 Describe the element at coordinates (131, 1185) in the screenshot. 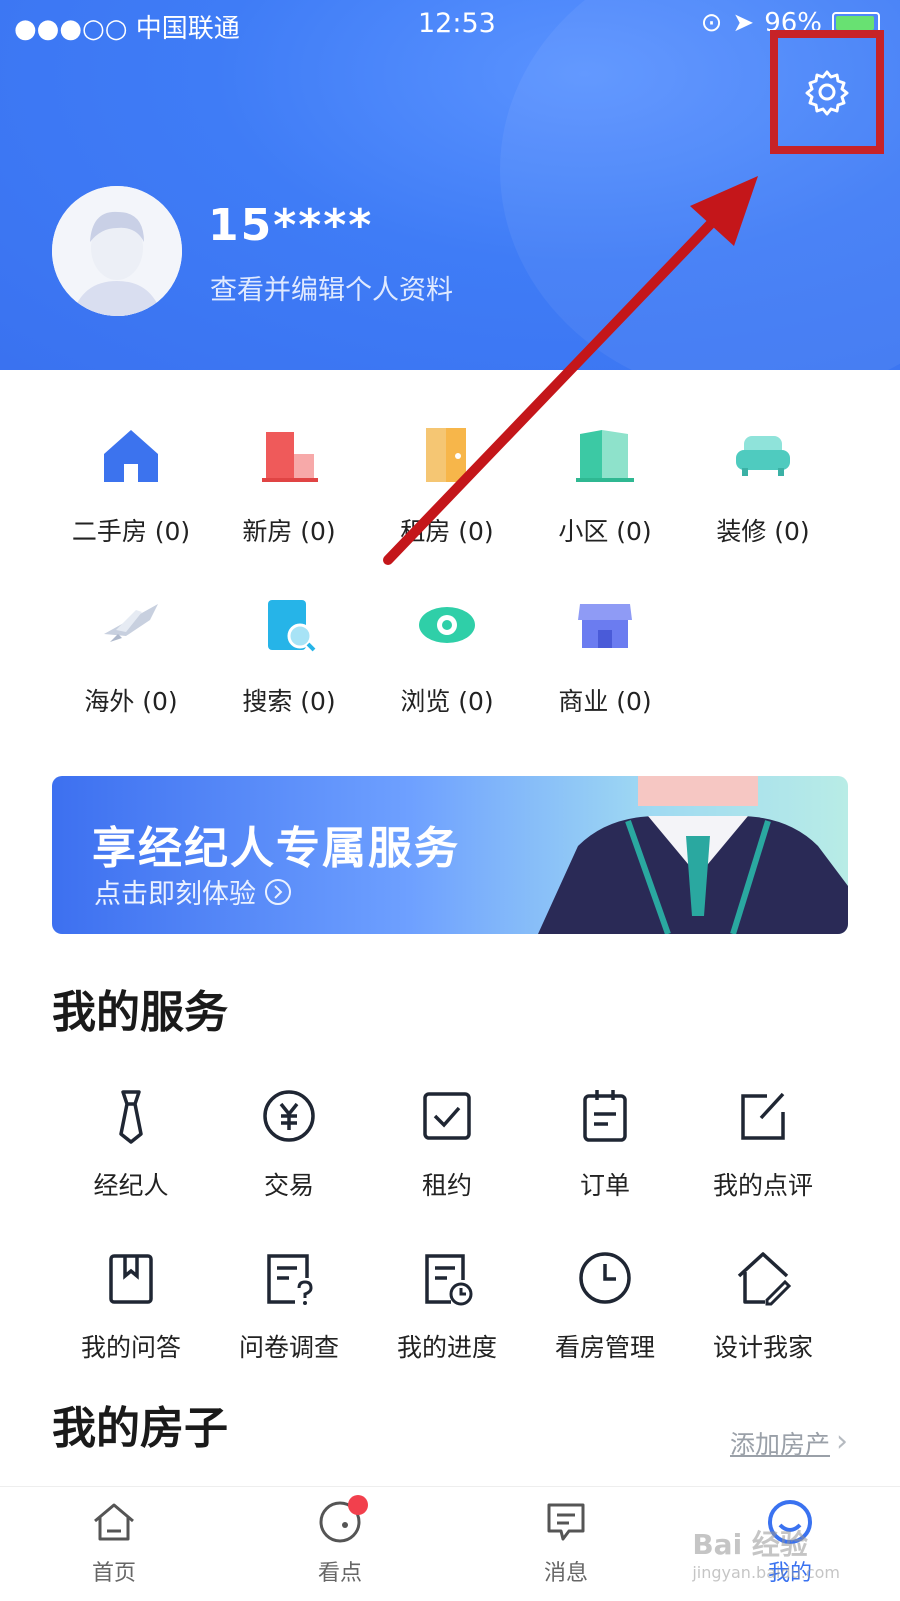

I see `service-label: 经纪人` at that location.